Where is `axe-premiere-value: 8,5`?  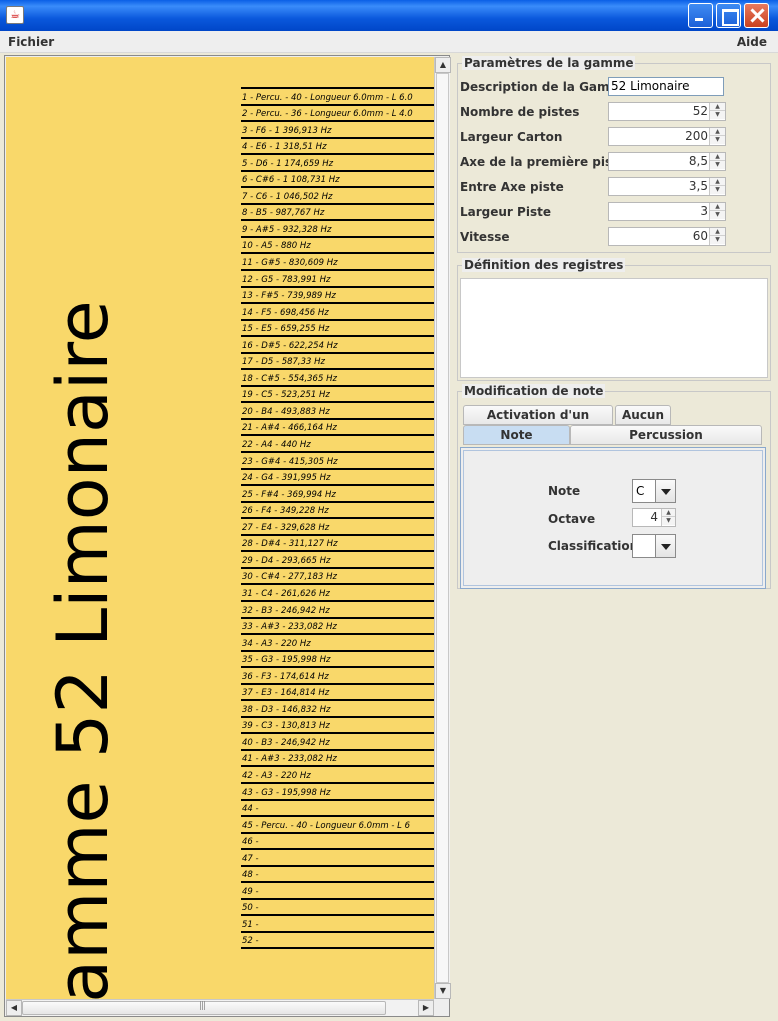
axe-premiere-value: 8,5 is located at coordinates (698, 161).